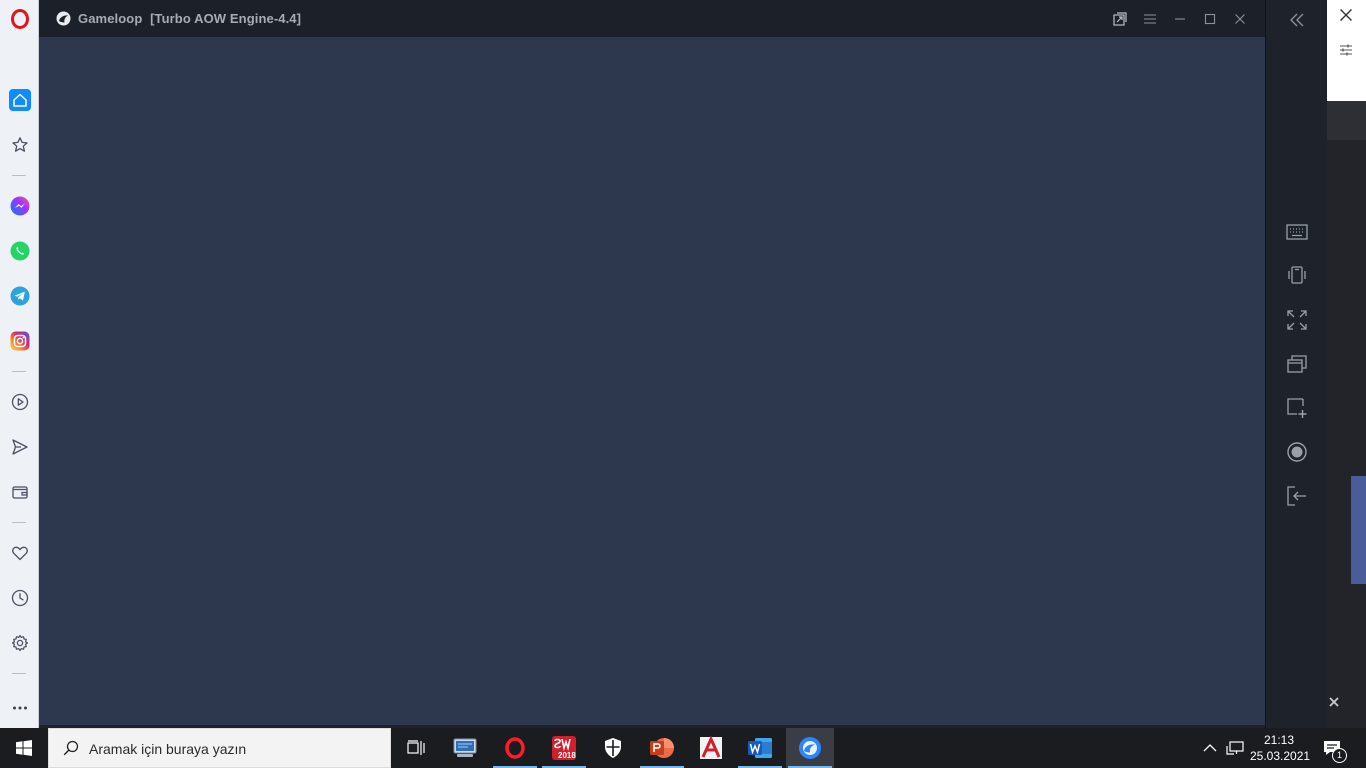 The height and width of the screenshot is (768, 1366). What do you see at coordinates (711, 748) in the screenshot?
I see `autocad-icon` at bounding box center [711, 748].